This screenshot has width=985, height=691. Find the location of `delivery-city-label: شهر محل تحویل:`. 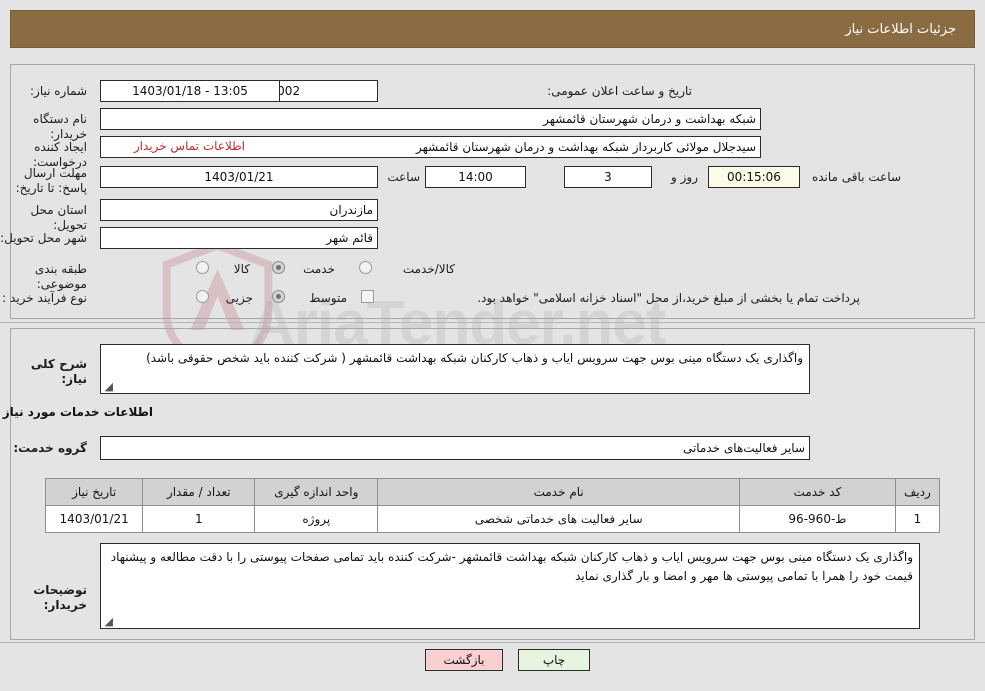

delivery-city-label: شهر محل تحویل: is located at coordinates (43, 238).